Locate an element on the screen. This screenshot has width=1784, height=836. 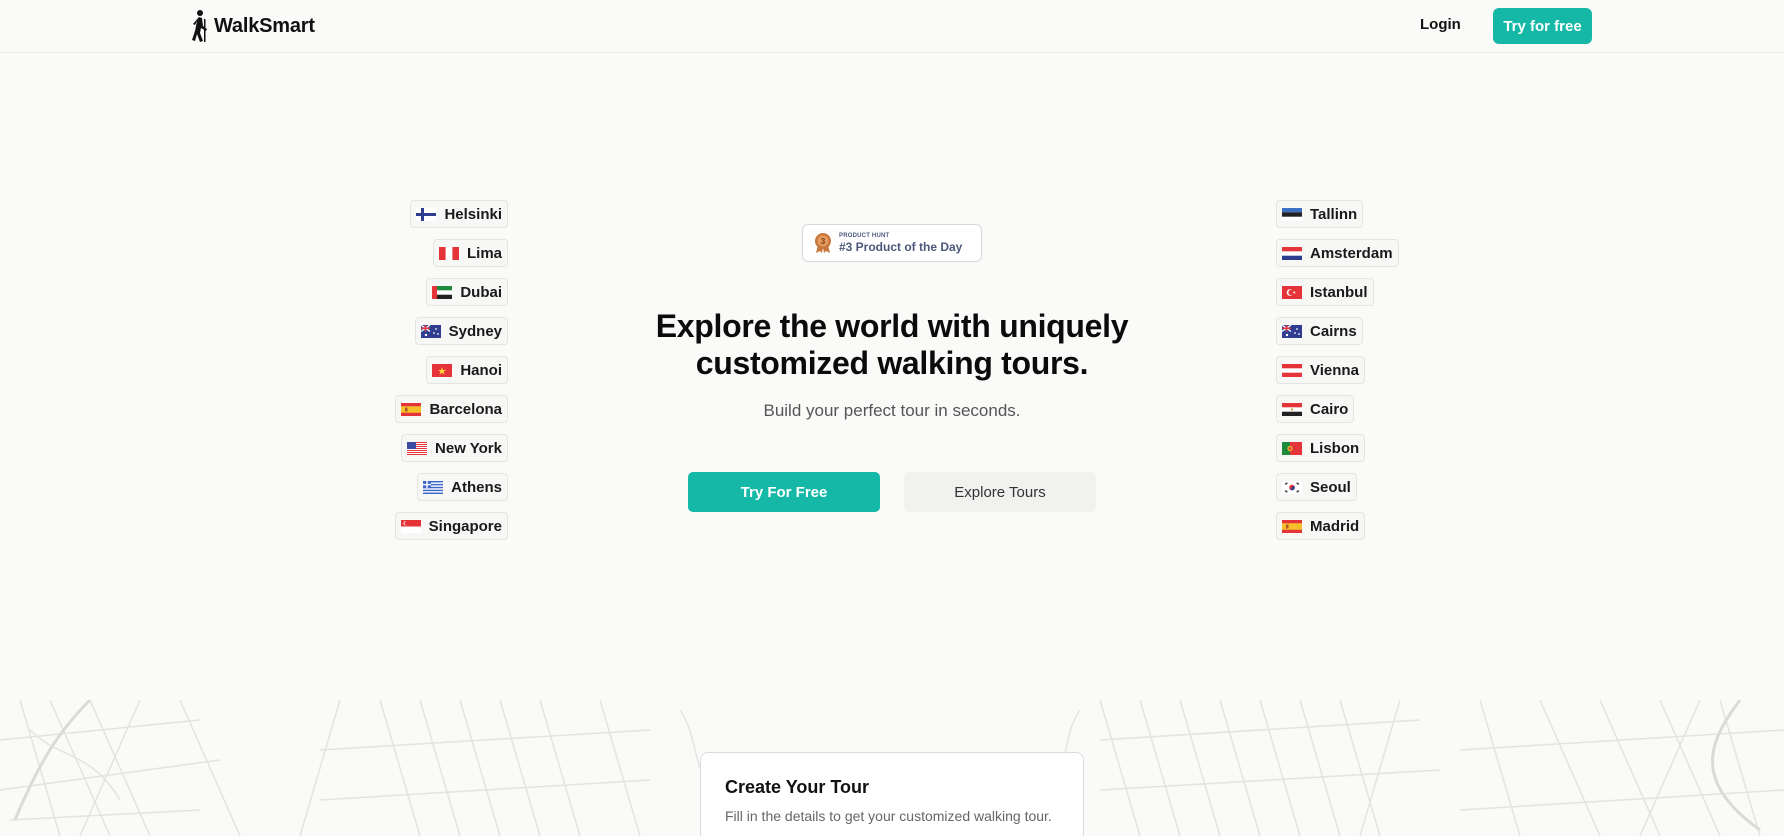
city-name: Seoul is located at coordinates (1330, 487).